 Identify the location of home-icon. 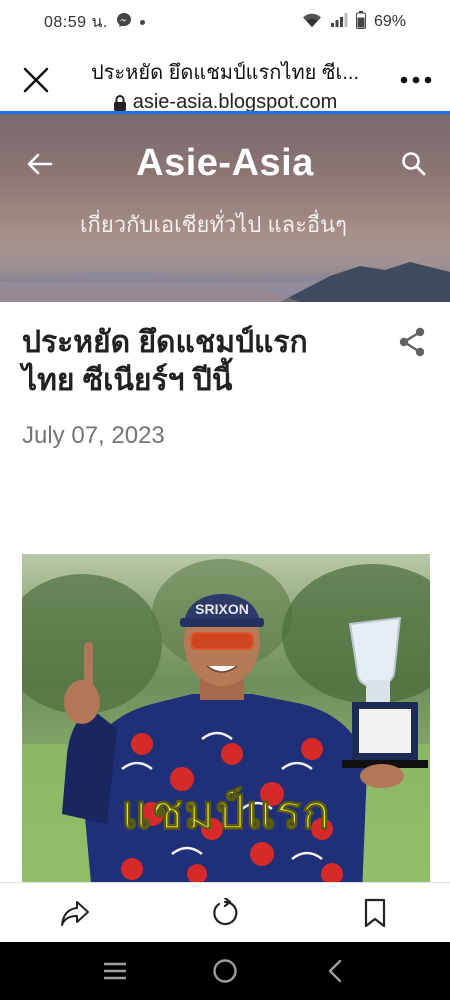
(225, 971).